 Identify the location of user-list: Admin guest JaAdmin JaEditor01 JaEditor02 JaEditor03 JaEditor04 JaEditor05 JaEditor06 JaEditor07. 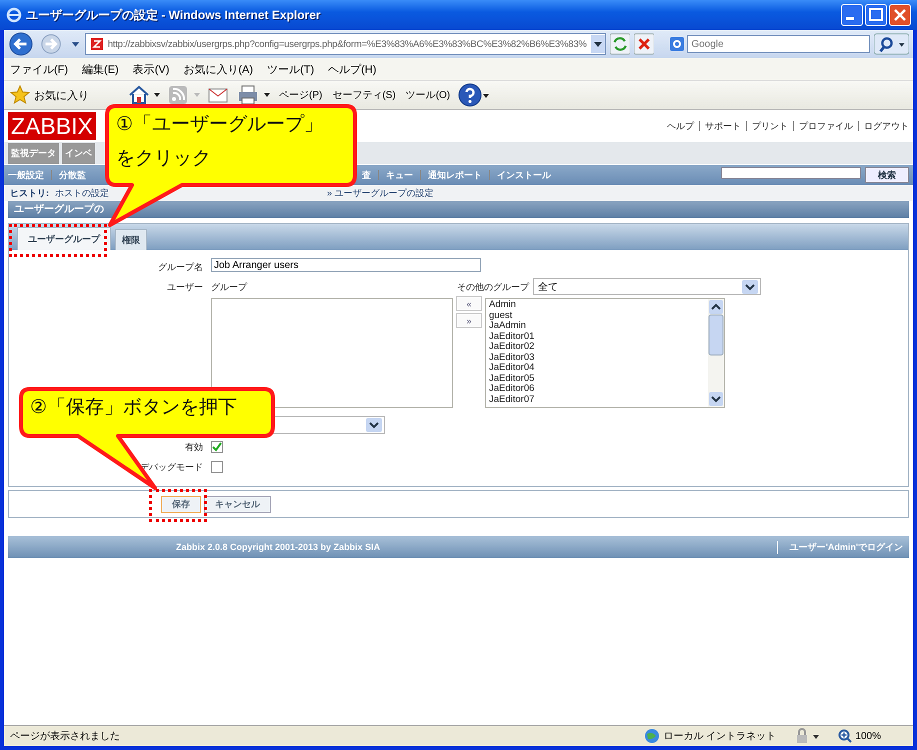
(605, 353).